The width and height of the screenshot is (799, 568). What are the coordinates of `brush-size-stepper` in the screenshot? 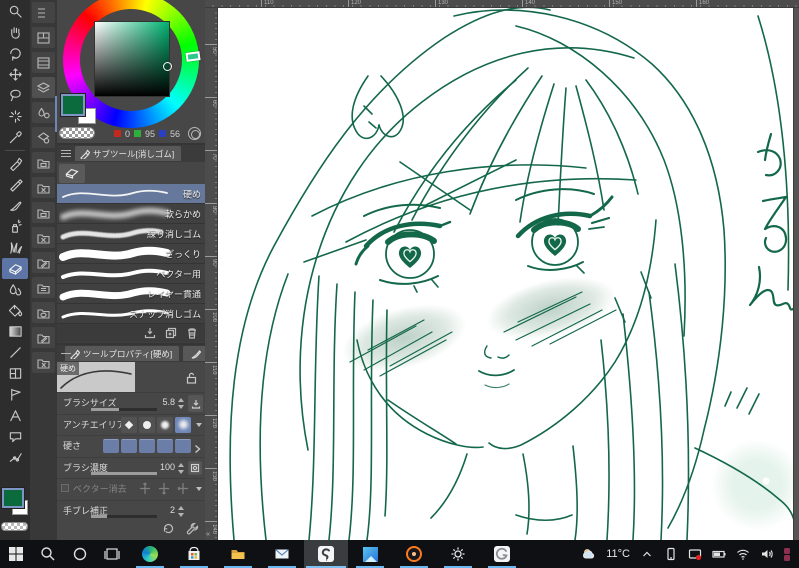 It's located at (181, 403).